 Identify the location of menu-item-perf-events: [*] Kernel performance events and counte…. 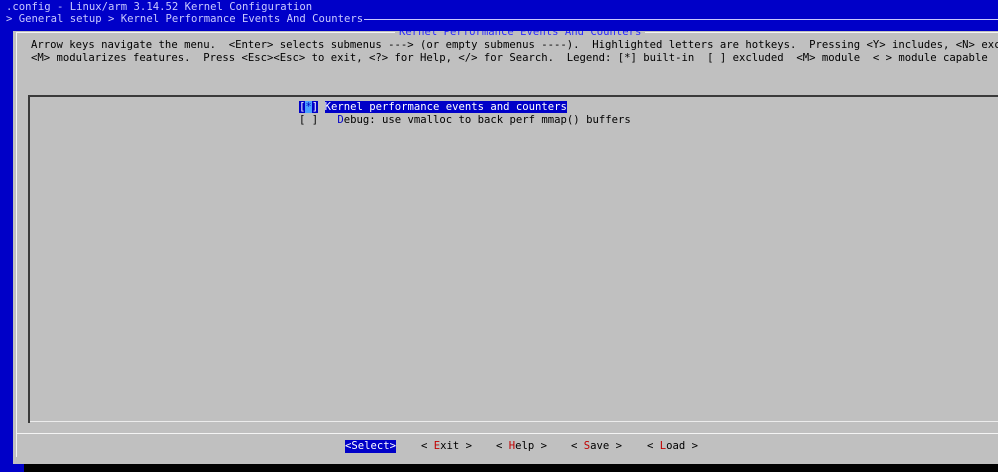
(433, 107).